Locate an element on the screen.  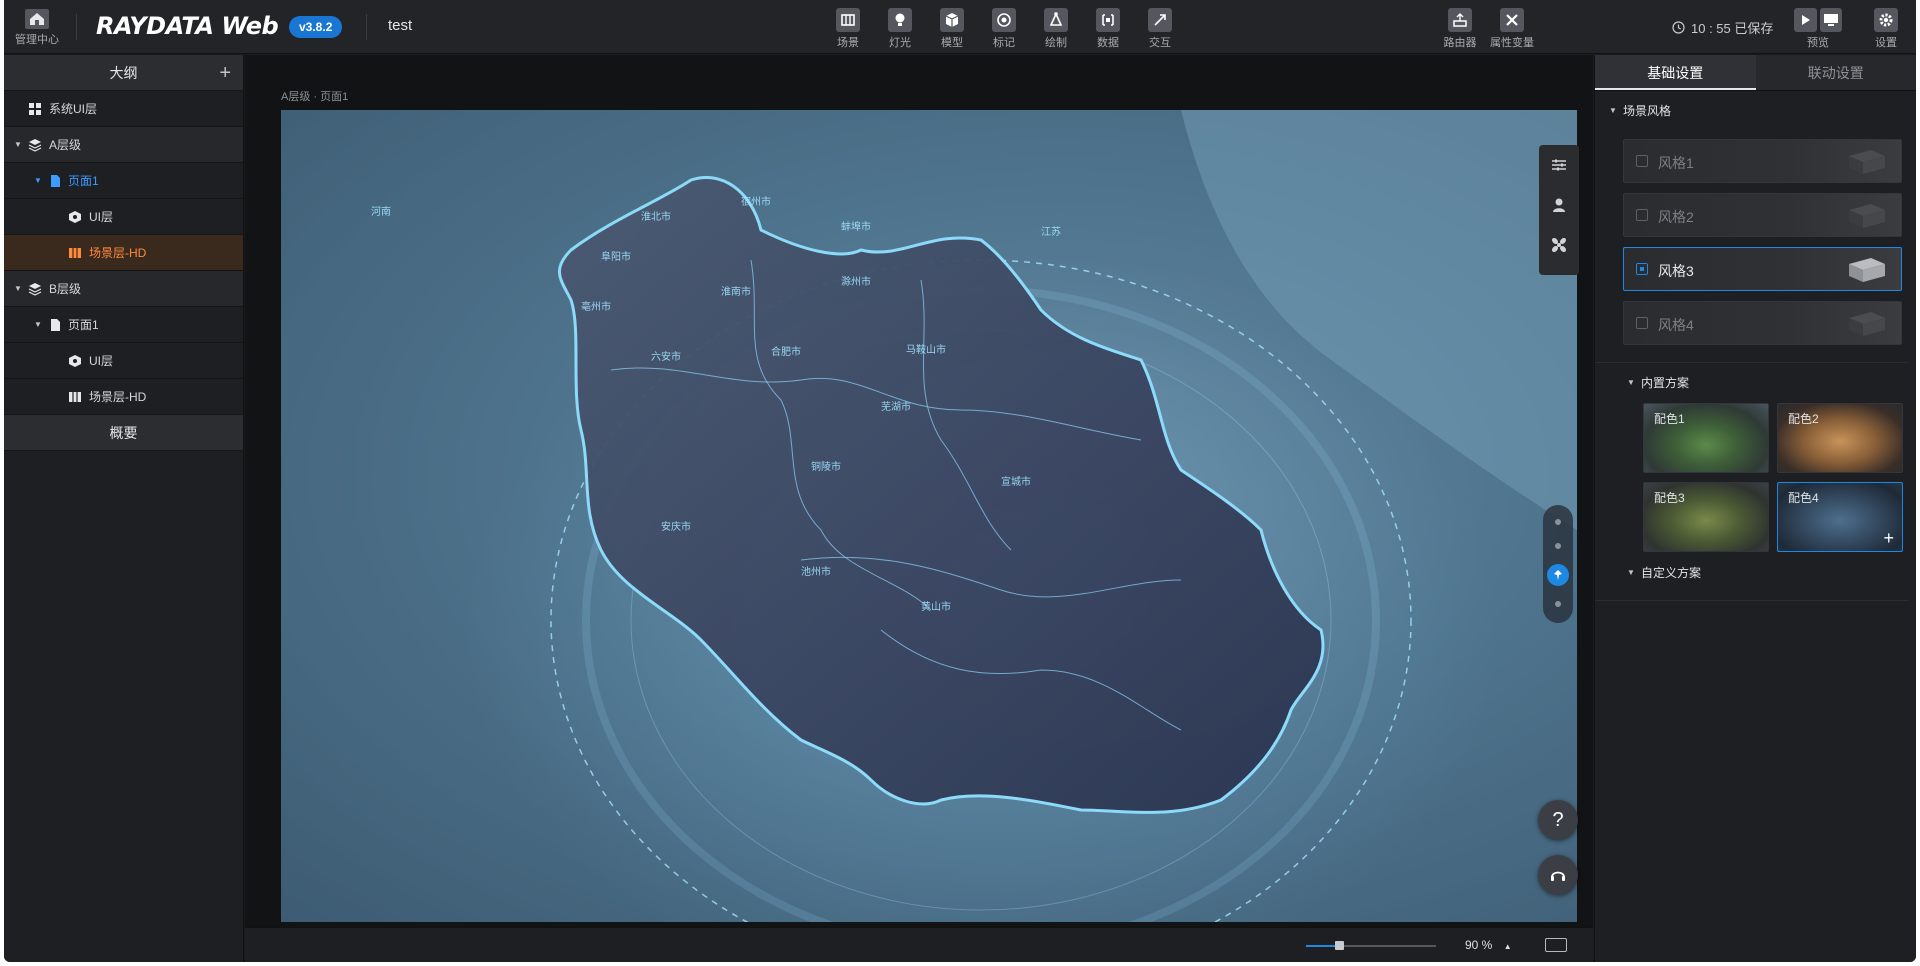
sliders-icon is located at coordinates (1559, 165).